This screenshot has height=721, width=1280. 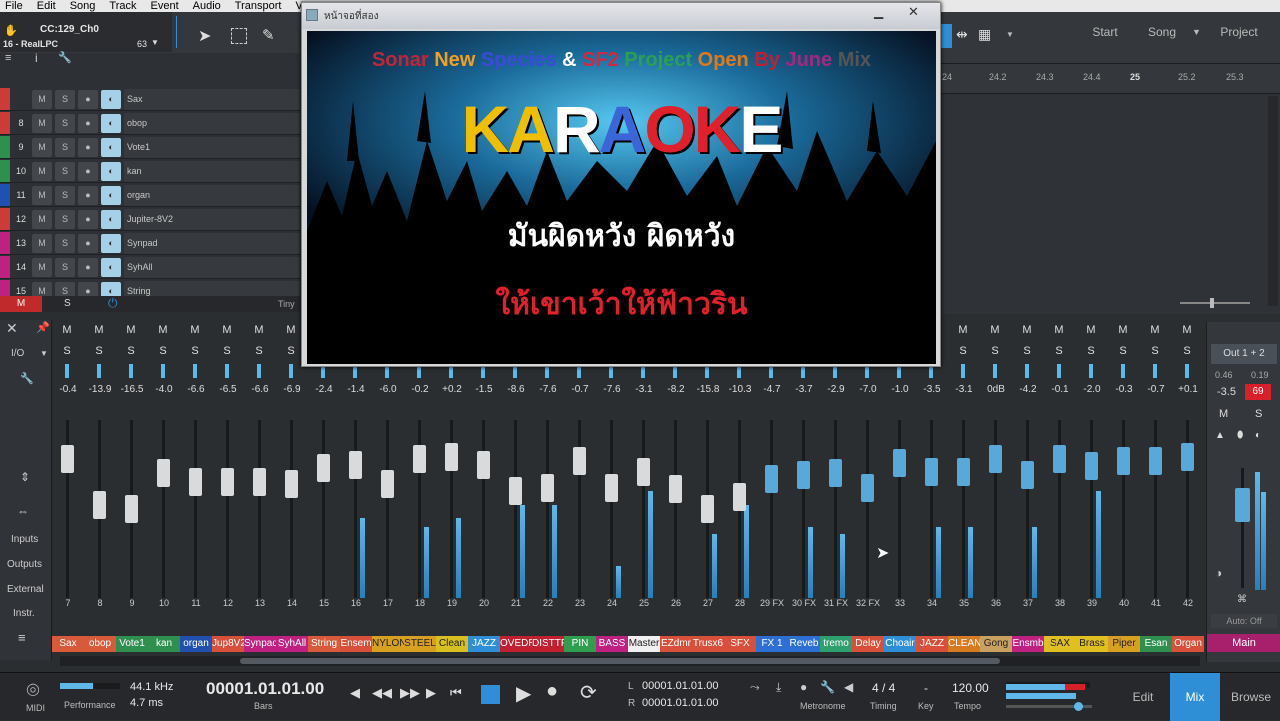 What do you see at coordinates (43, 327) in the screenshot?
I see `pin-icon: 📌` at bounding box center [43, 327].